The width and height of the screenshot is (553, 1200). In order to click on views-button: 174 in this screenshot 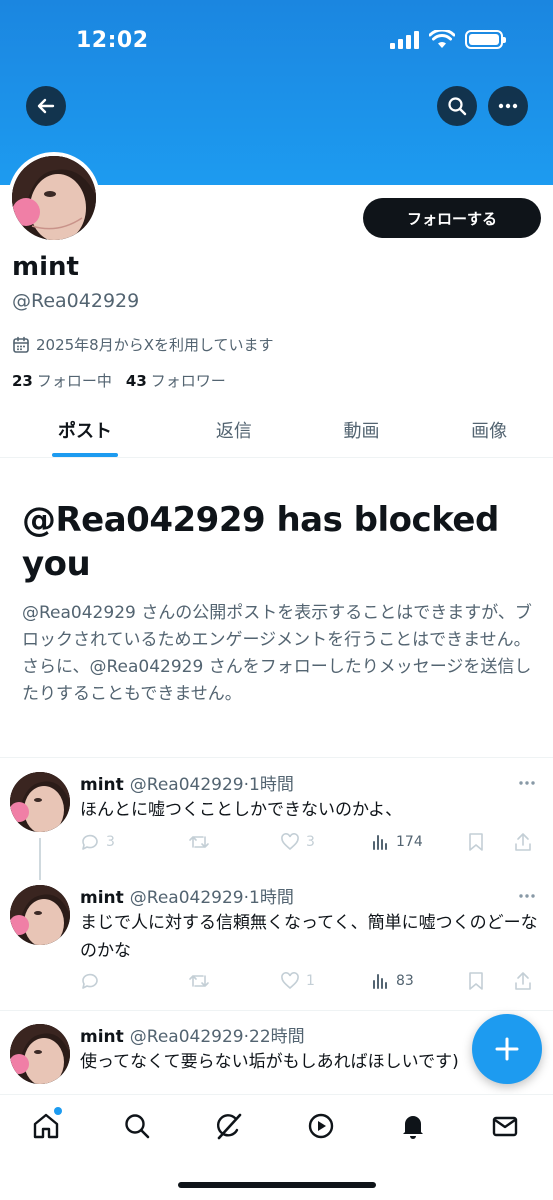, I will do `click(420, 842)`.